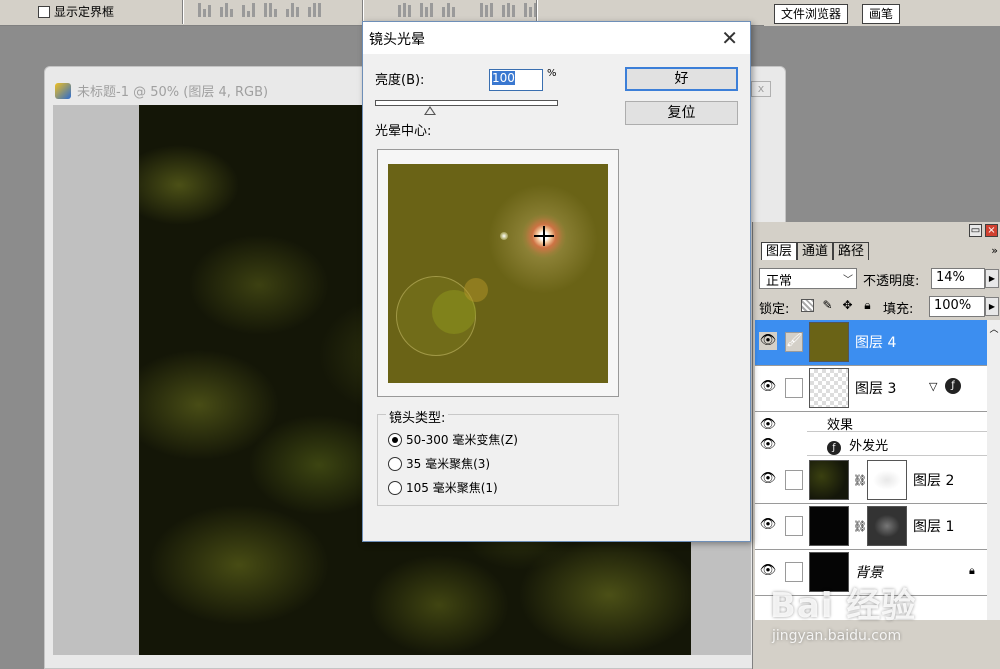 Image resolution: width=1000 pixels, height=669 pixels. I want to click on lens-radio-105mm, so click(395, 487).